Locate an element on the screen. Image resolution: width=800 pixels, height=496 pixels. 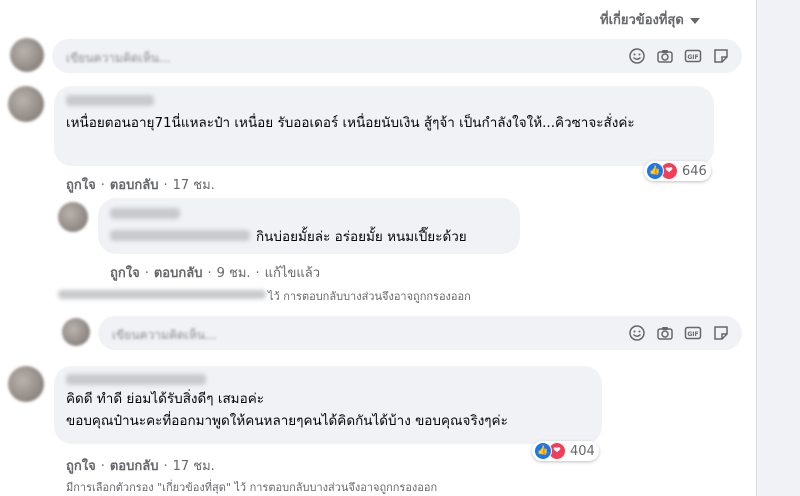
reaction-summary: 👍 ❤ 404 is located at coordinates (565, 451).